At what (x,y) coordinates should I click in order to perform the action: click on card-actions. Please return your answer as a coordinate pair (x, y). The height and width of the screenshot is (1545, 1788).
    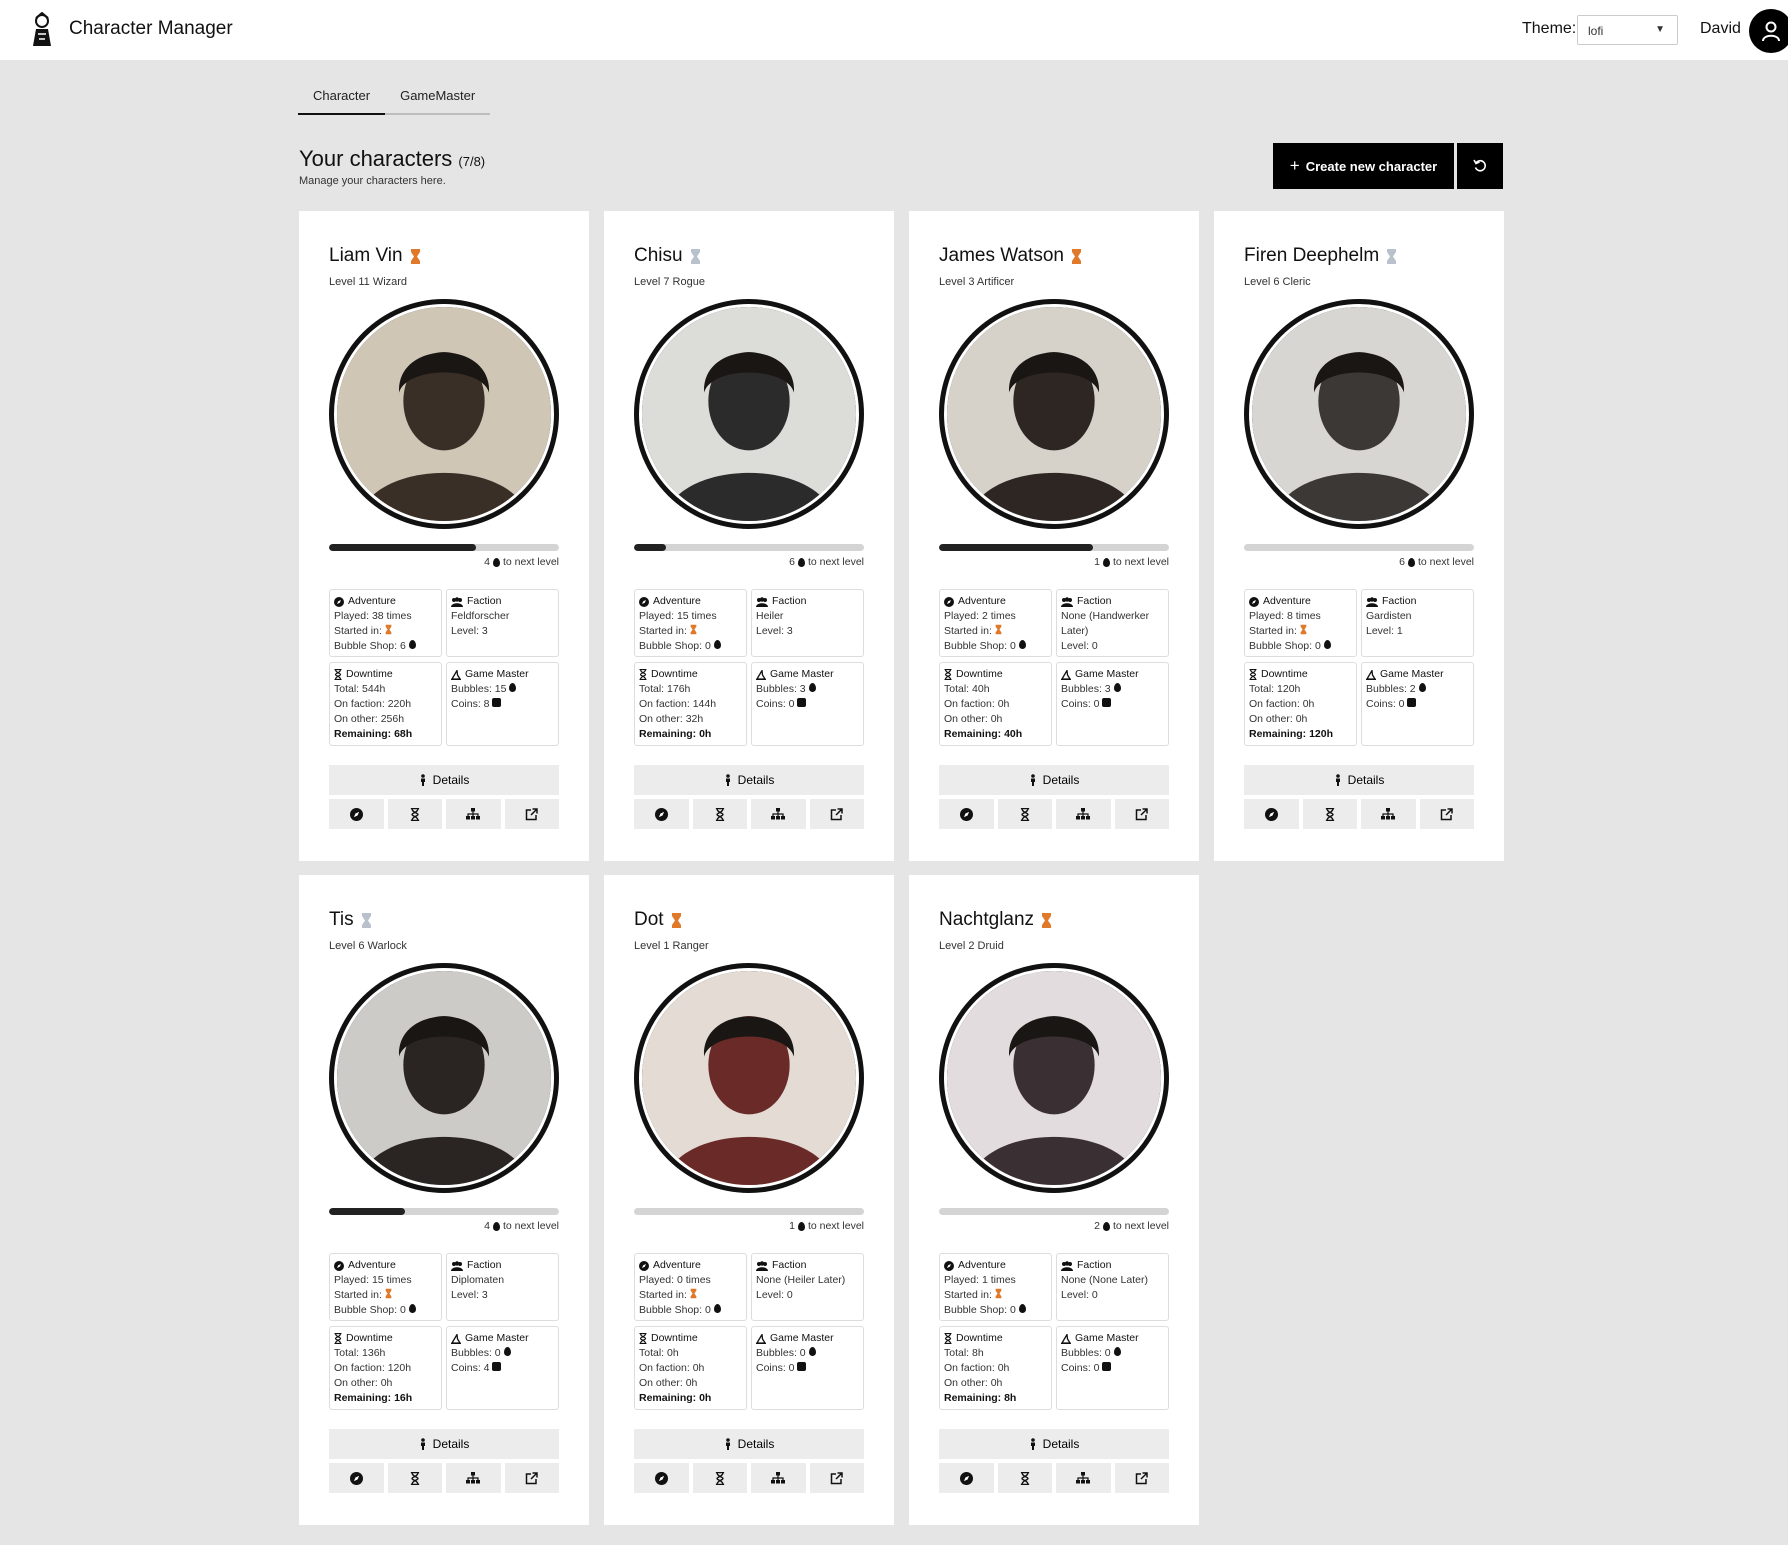
    Looking at the image, I should click on (1054, 814).